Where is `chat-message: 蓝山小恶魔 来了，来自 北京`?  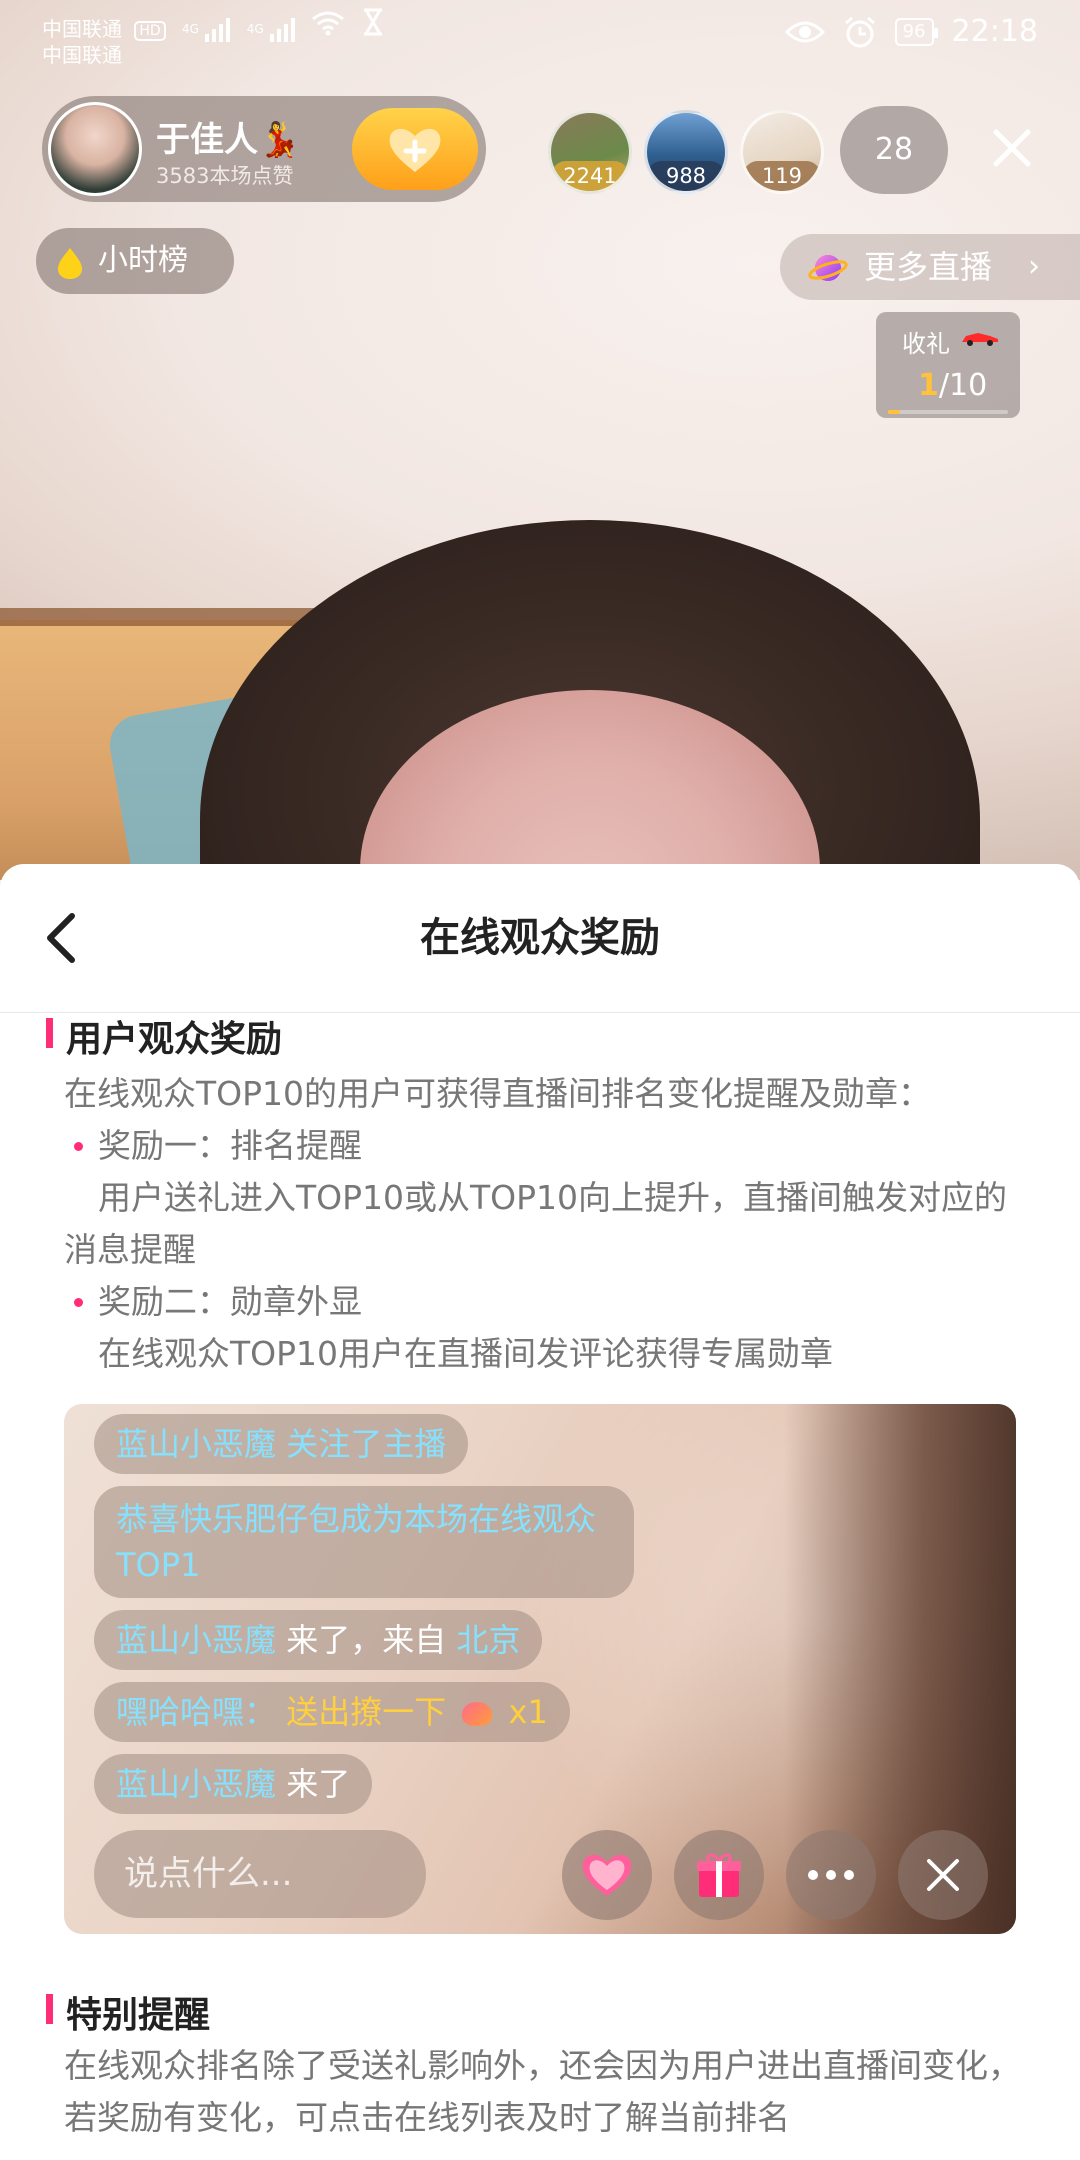 chat-message: 蓝山小恶魔 来了，来自 北京 is located at coordinates (318, 1640).